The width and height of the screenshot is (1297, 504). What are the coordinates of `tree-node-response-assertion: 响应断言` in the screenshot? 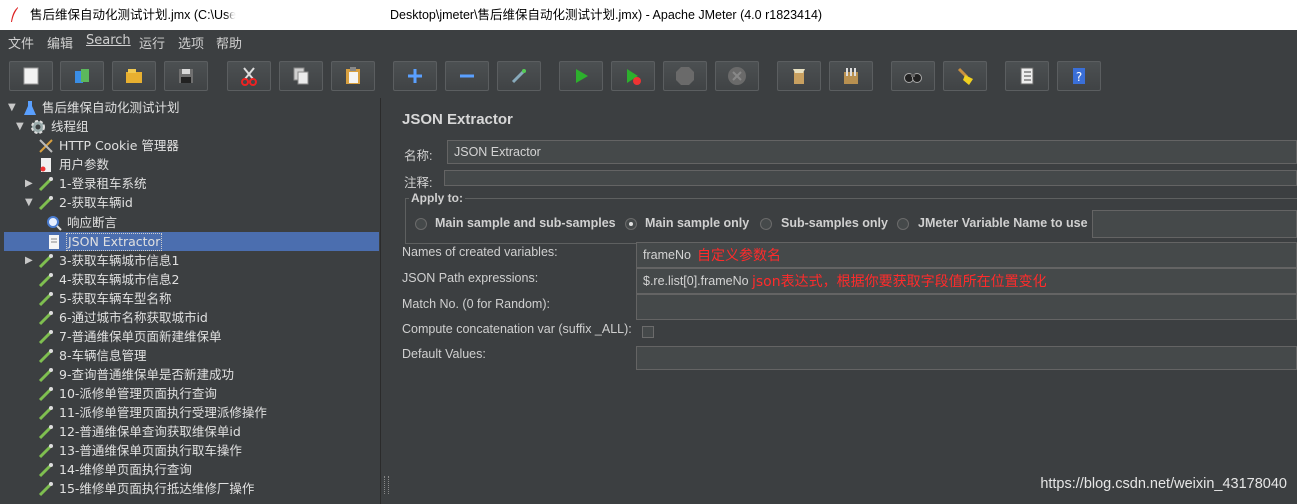 It's located at (185, 222).